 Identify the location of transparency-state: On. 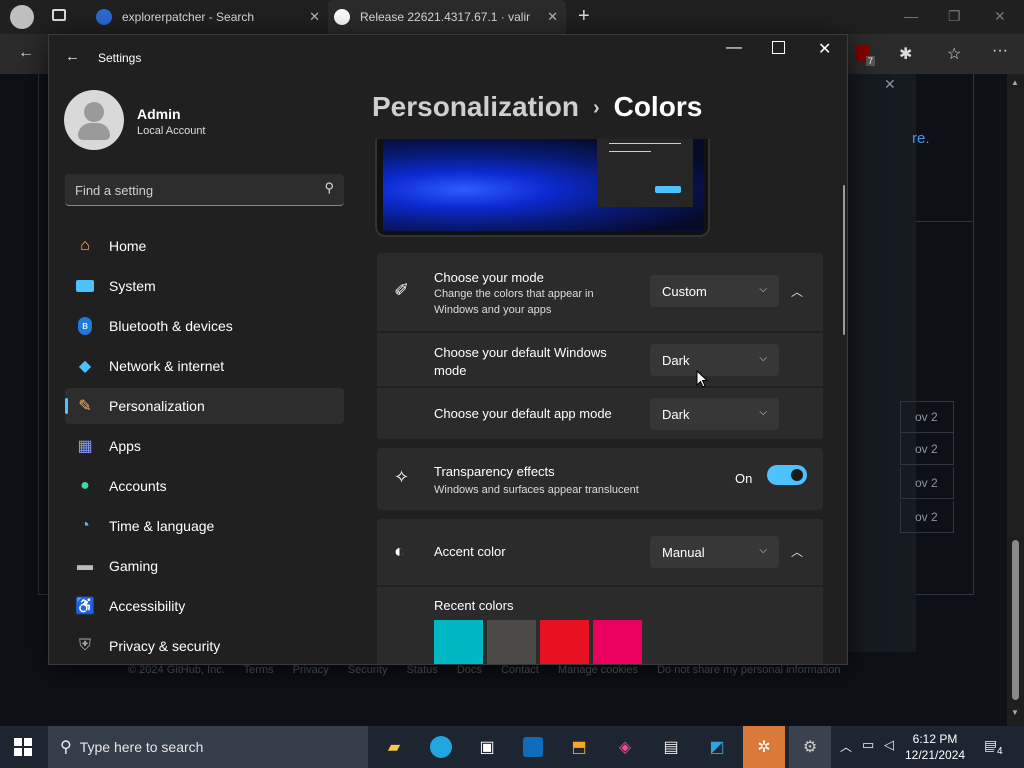
(744, 478).